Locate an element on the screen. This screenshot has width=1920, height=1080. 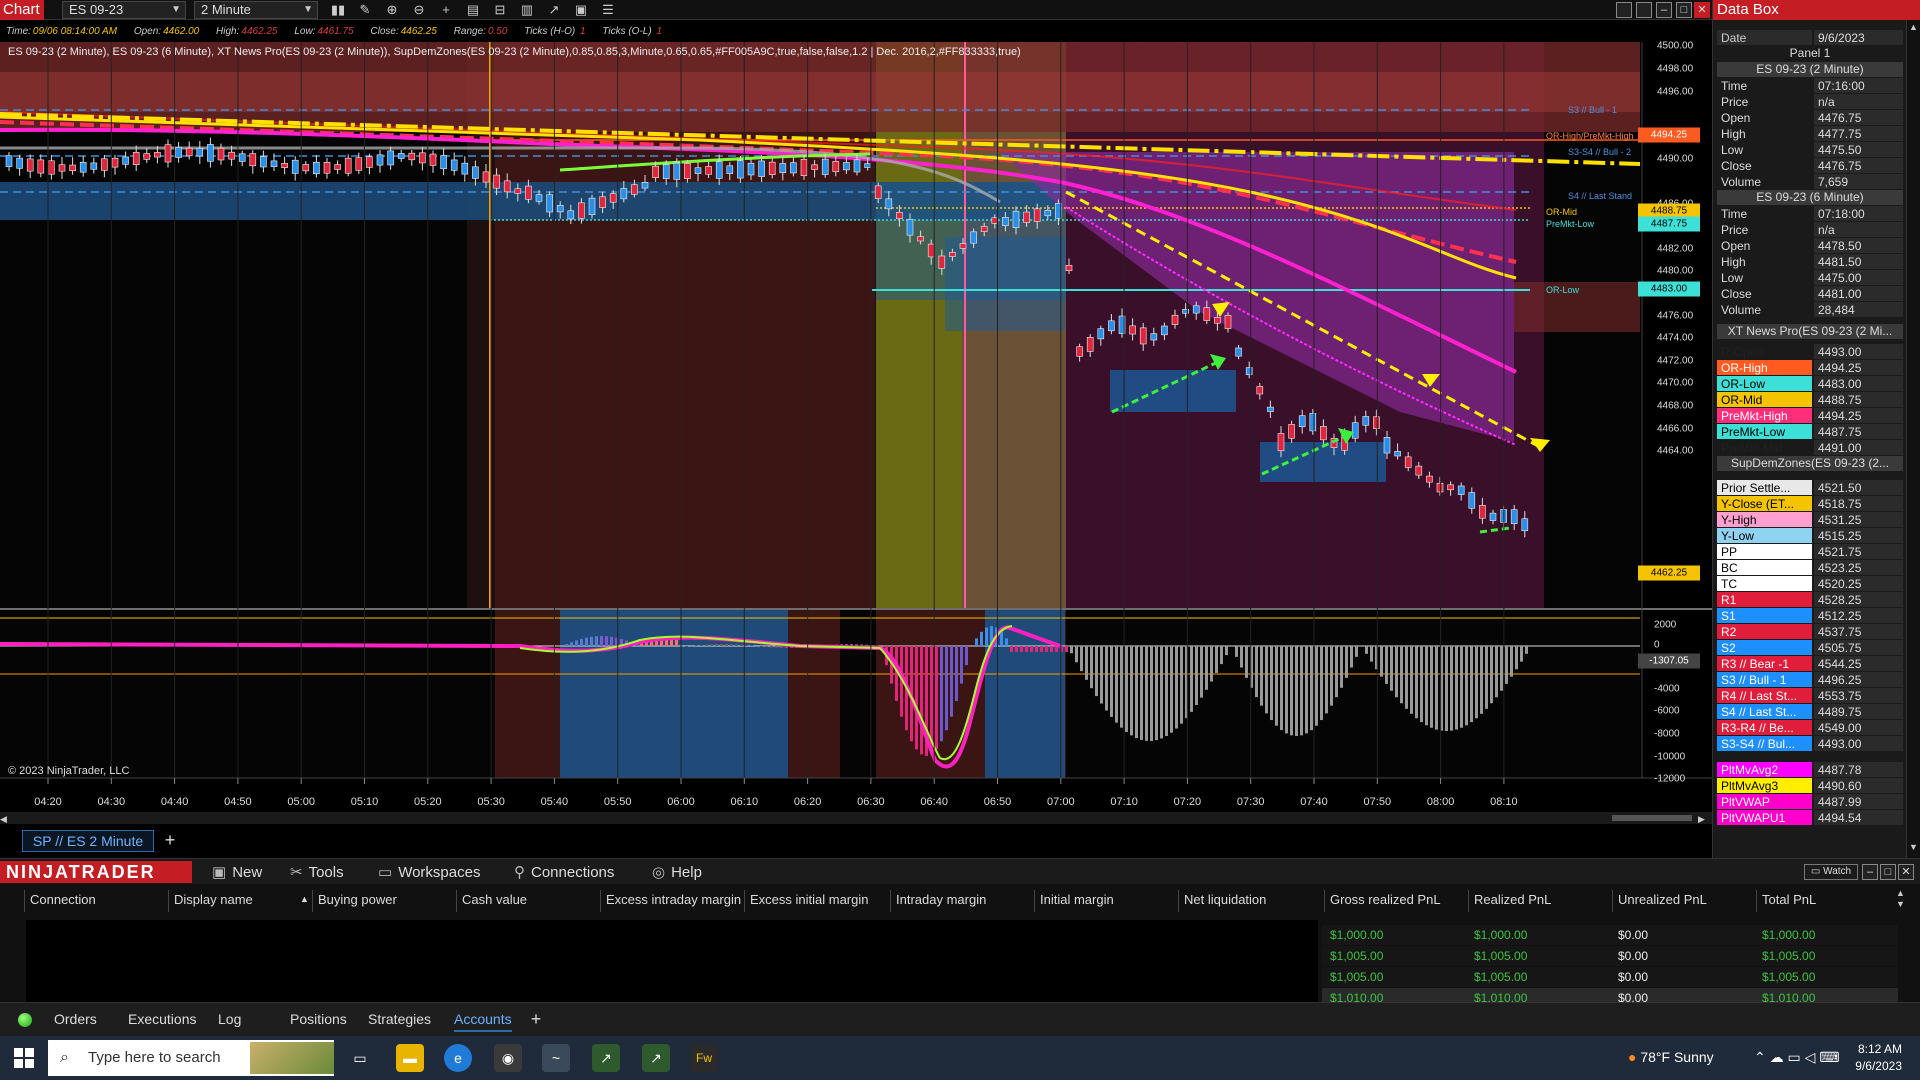
restore-icon is located at coordinates (1624, 10).